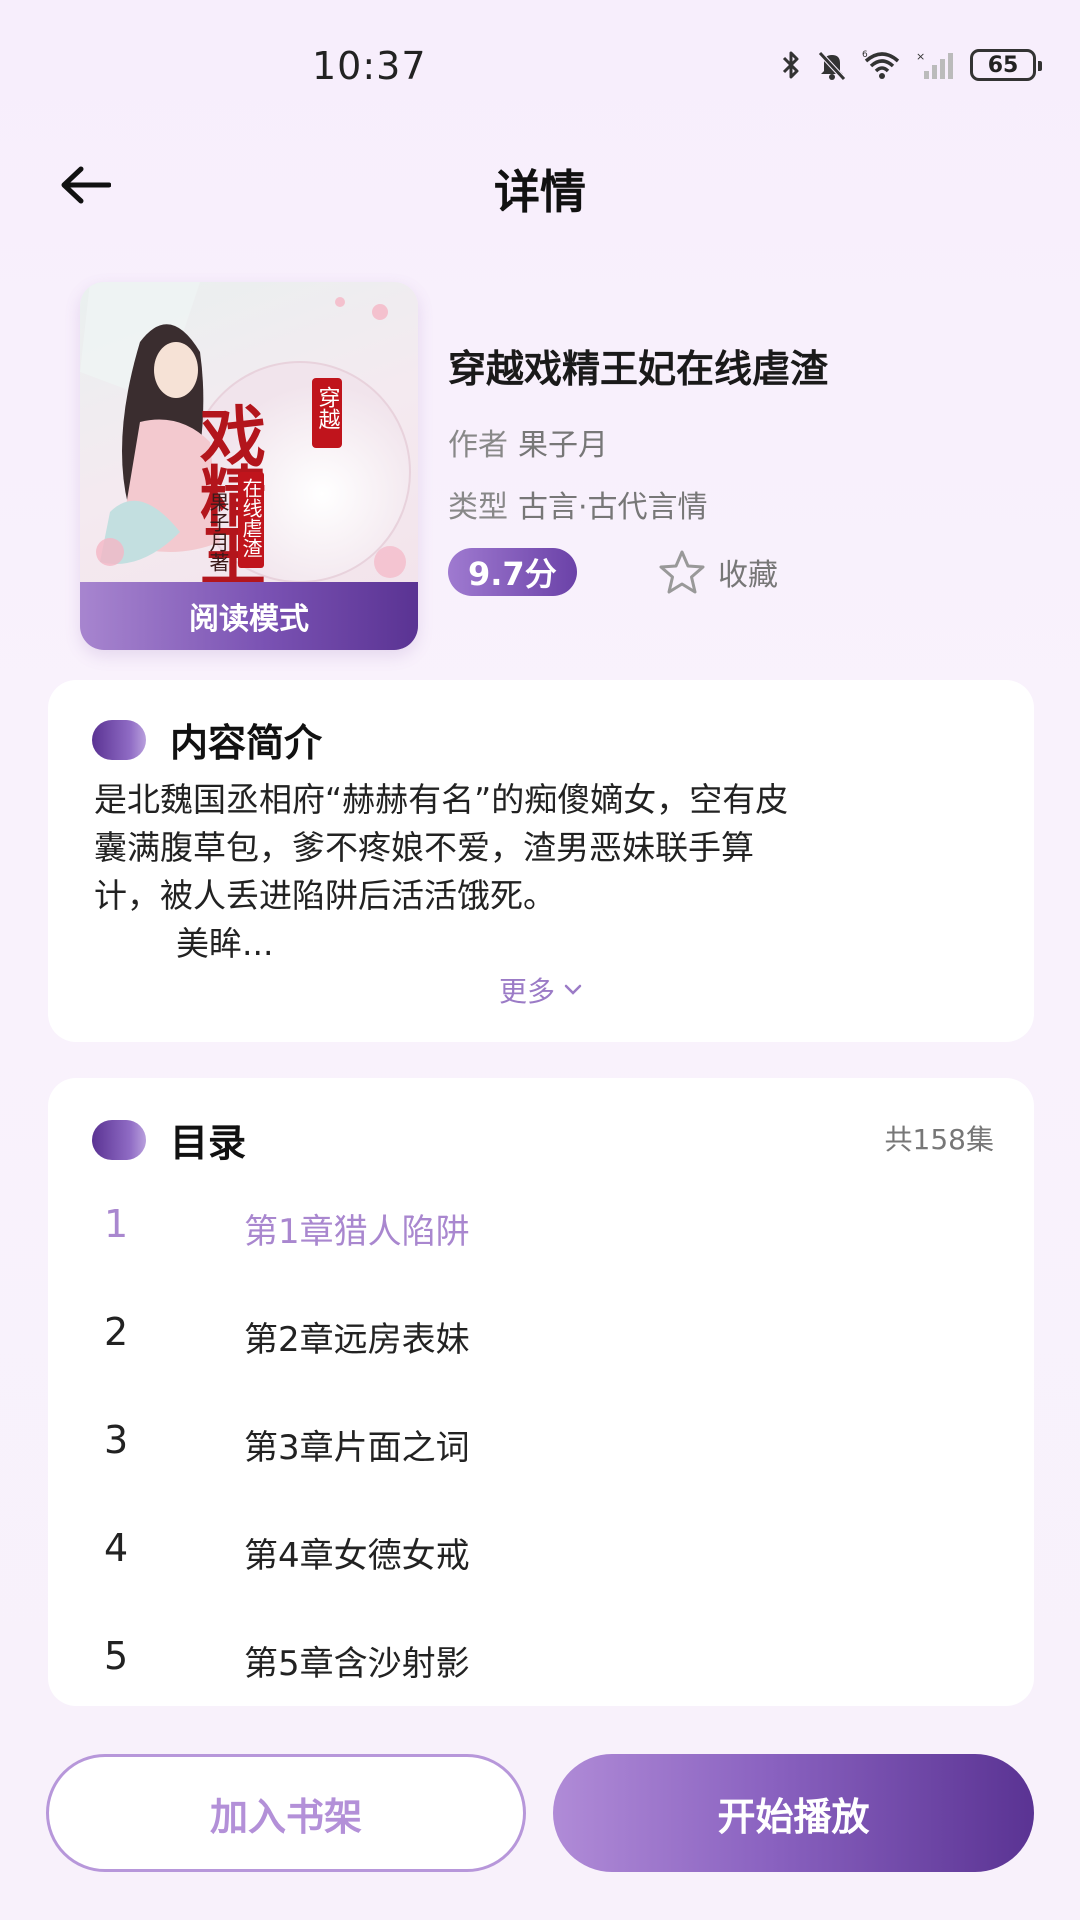 The width and height of the screenshot is (1080, 1920). I want to click on svg-text: 6, so click(865, 55).